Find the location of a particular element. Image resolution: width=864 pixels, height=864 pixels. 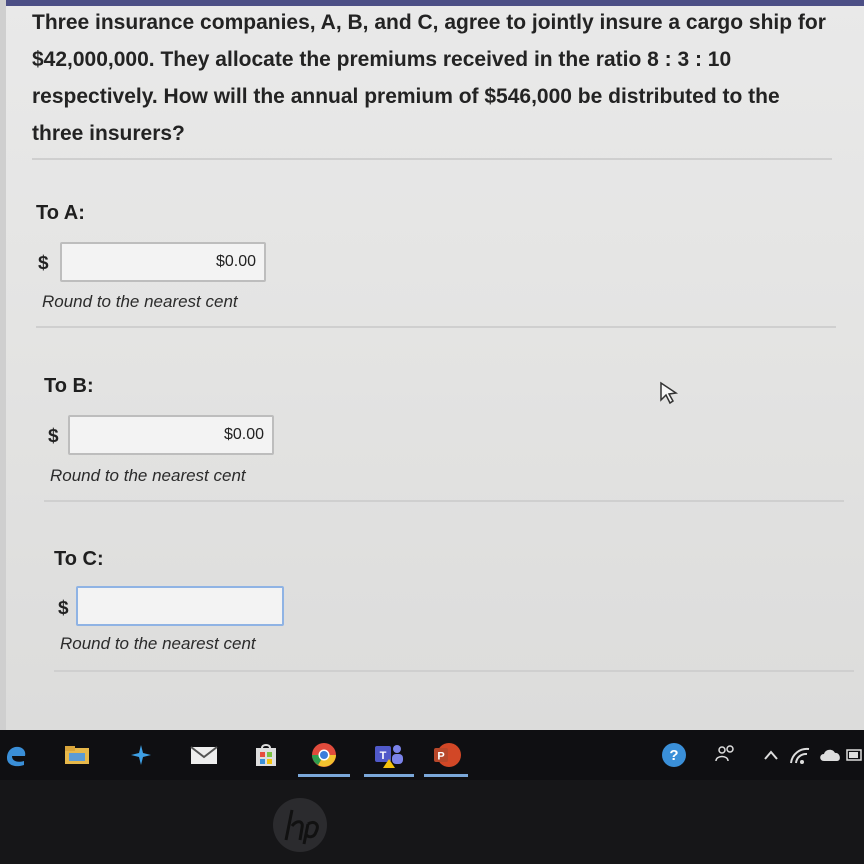

file-explorer-icon is located at coordinates (77, 755).